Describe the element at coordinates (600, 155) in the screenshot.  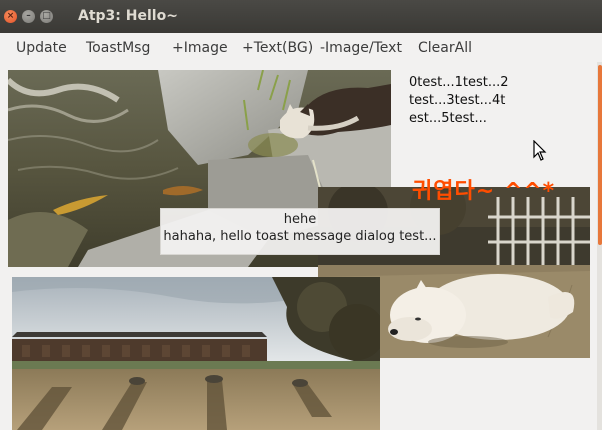
I see `scrollbar-thumb` at that location.